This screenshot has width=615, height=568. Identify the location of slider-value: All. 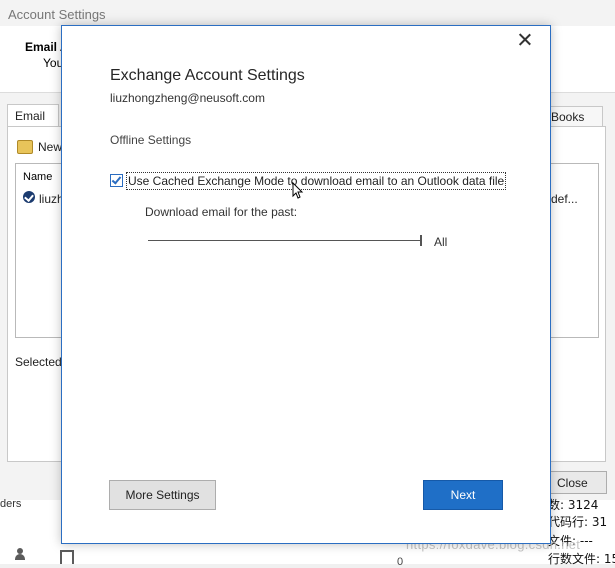
(441, 242).